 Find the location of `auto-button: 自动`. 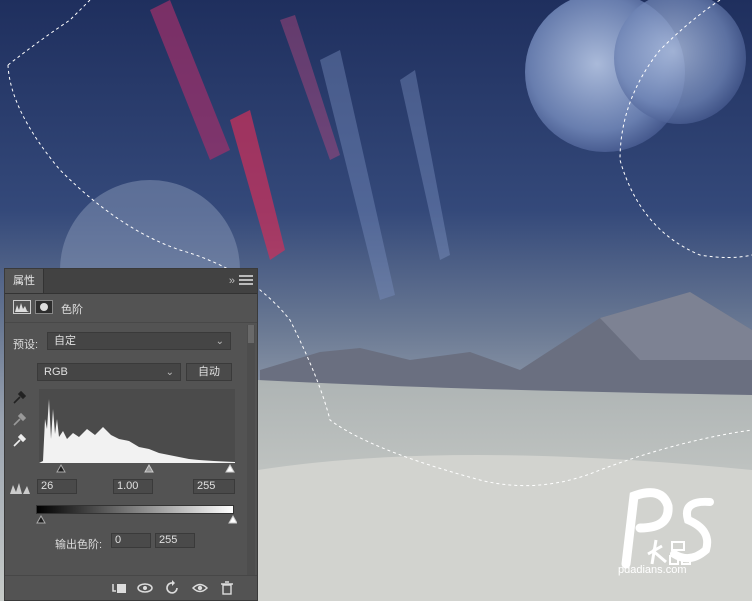

auto-button: 自动 is located at coordinates (209, 372).